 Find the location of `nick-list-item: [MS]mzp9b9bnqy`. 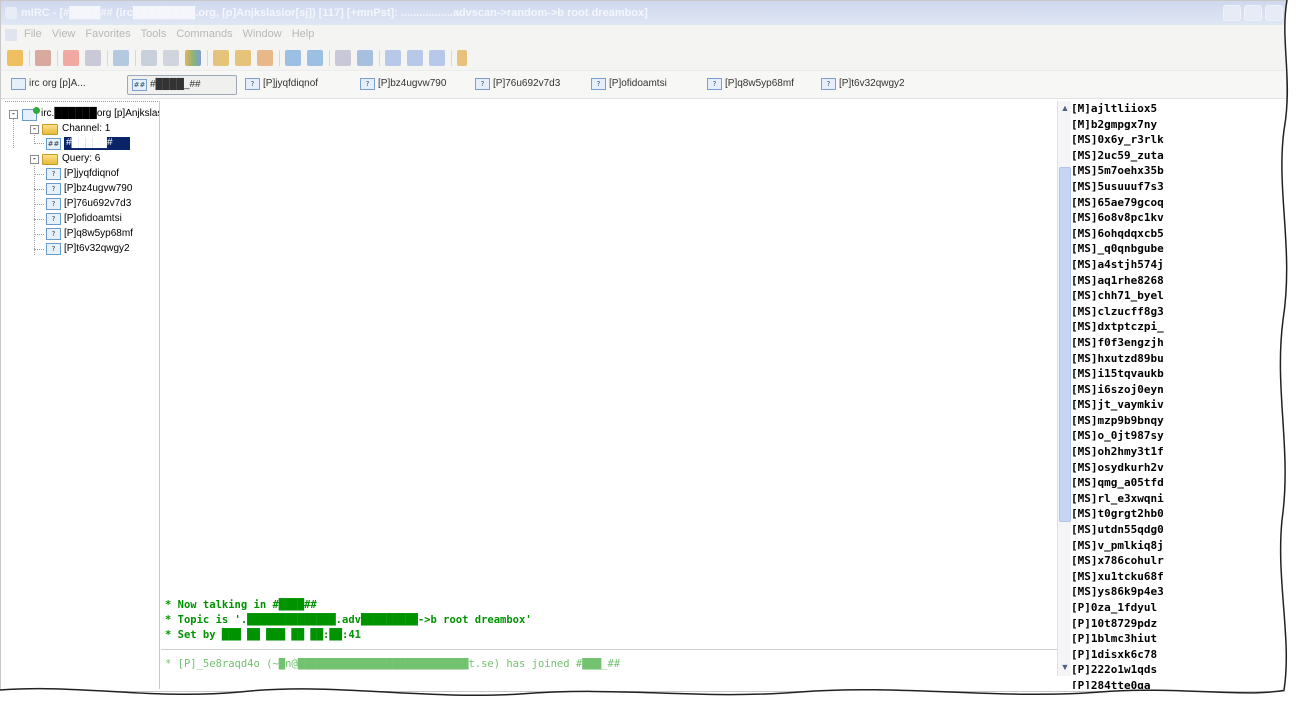

nick-list-item: [MS]mzp9b9bnqy is located at coordinates (1167, 421).